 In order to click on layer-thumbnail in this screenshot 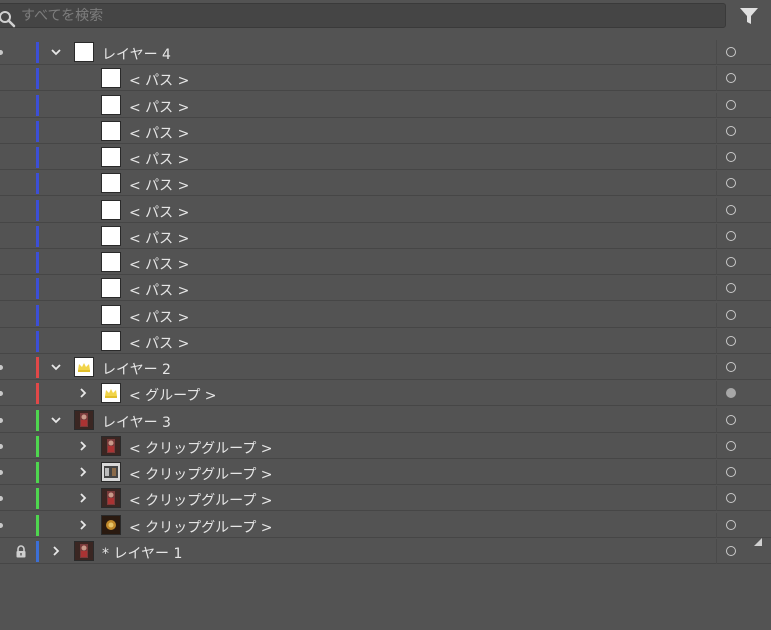, I will do `click(111, 393)`.